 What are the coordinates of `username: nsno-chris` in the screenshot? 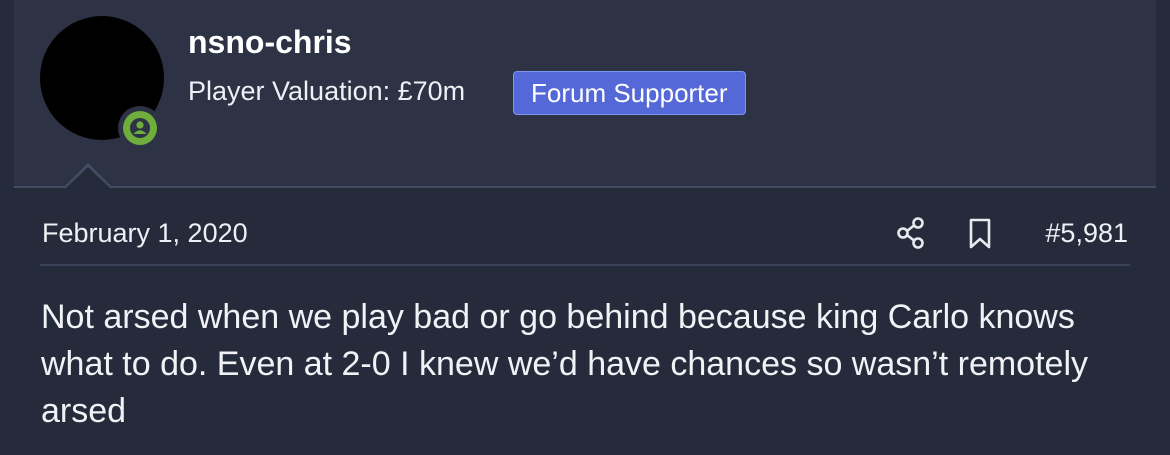 It's located at (270, 42).